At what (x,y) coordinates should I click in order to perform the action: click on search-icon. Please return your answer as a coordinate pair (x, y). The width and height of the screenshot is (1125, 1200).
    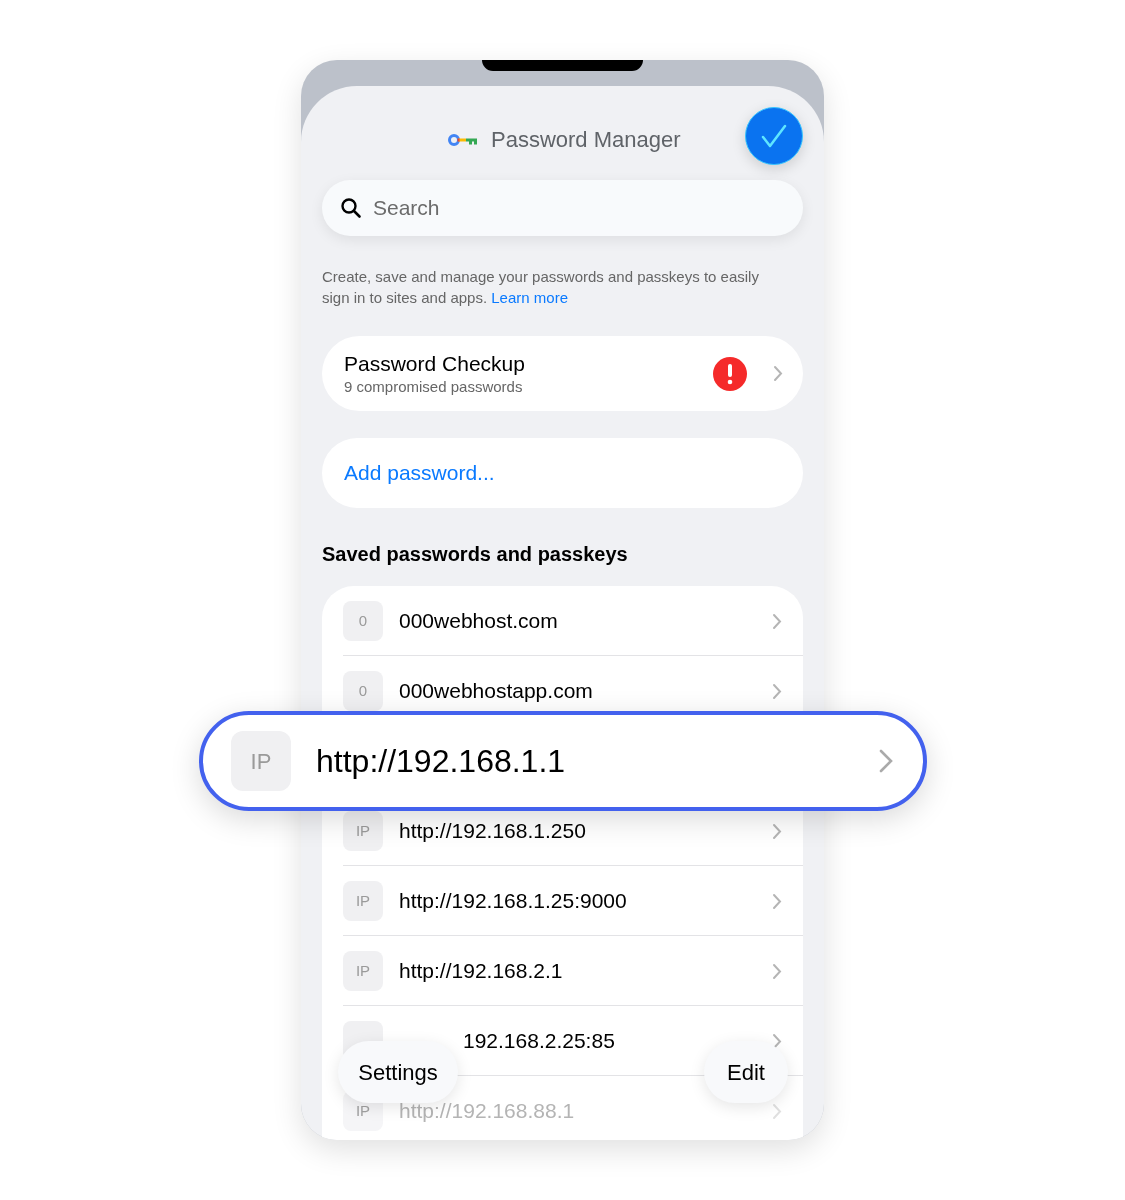
    Looking at the image, I should click on (351, 208).